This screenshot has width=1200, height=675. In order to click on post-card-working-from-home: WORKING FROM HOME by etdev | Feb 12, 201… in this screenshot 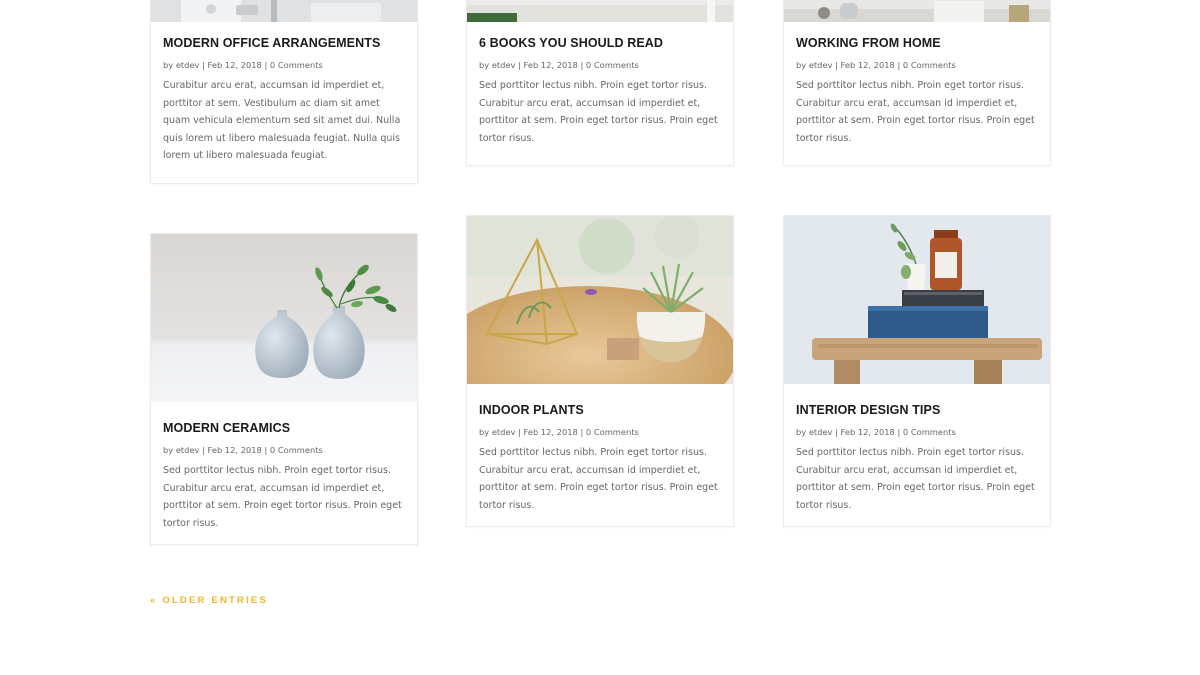, I will do `click(917, 83)`.